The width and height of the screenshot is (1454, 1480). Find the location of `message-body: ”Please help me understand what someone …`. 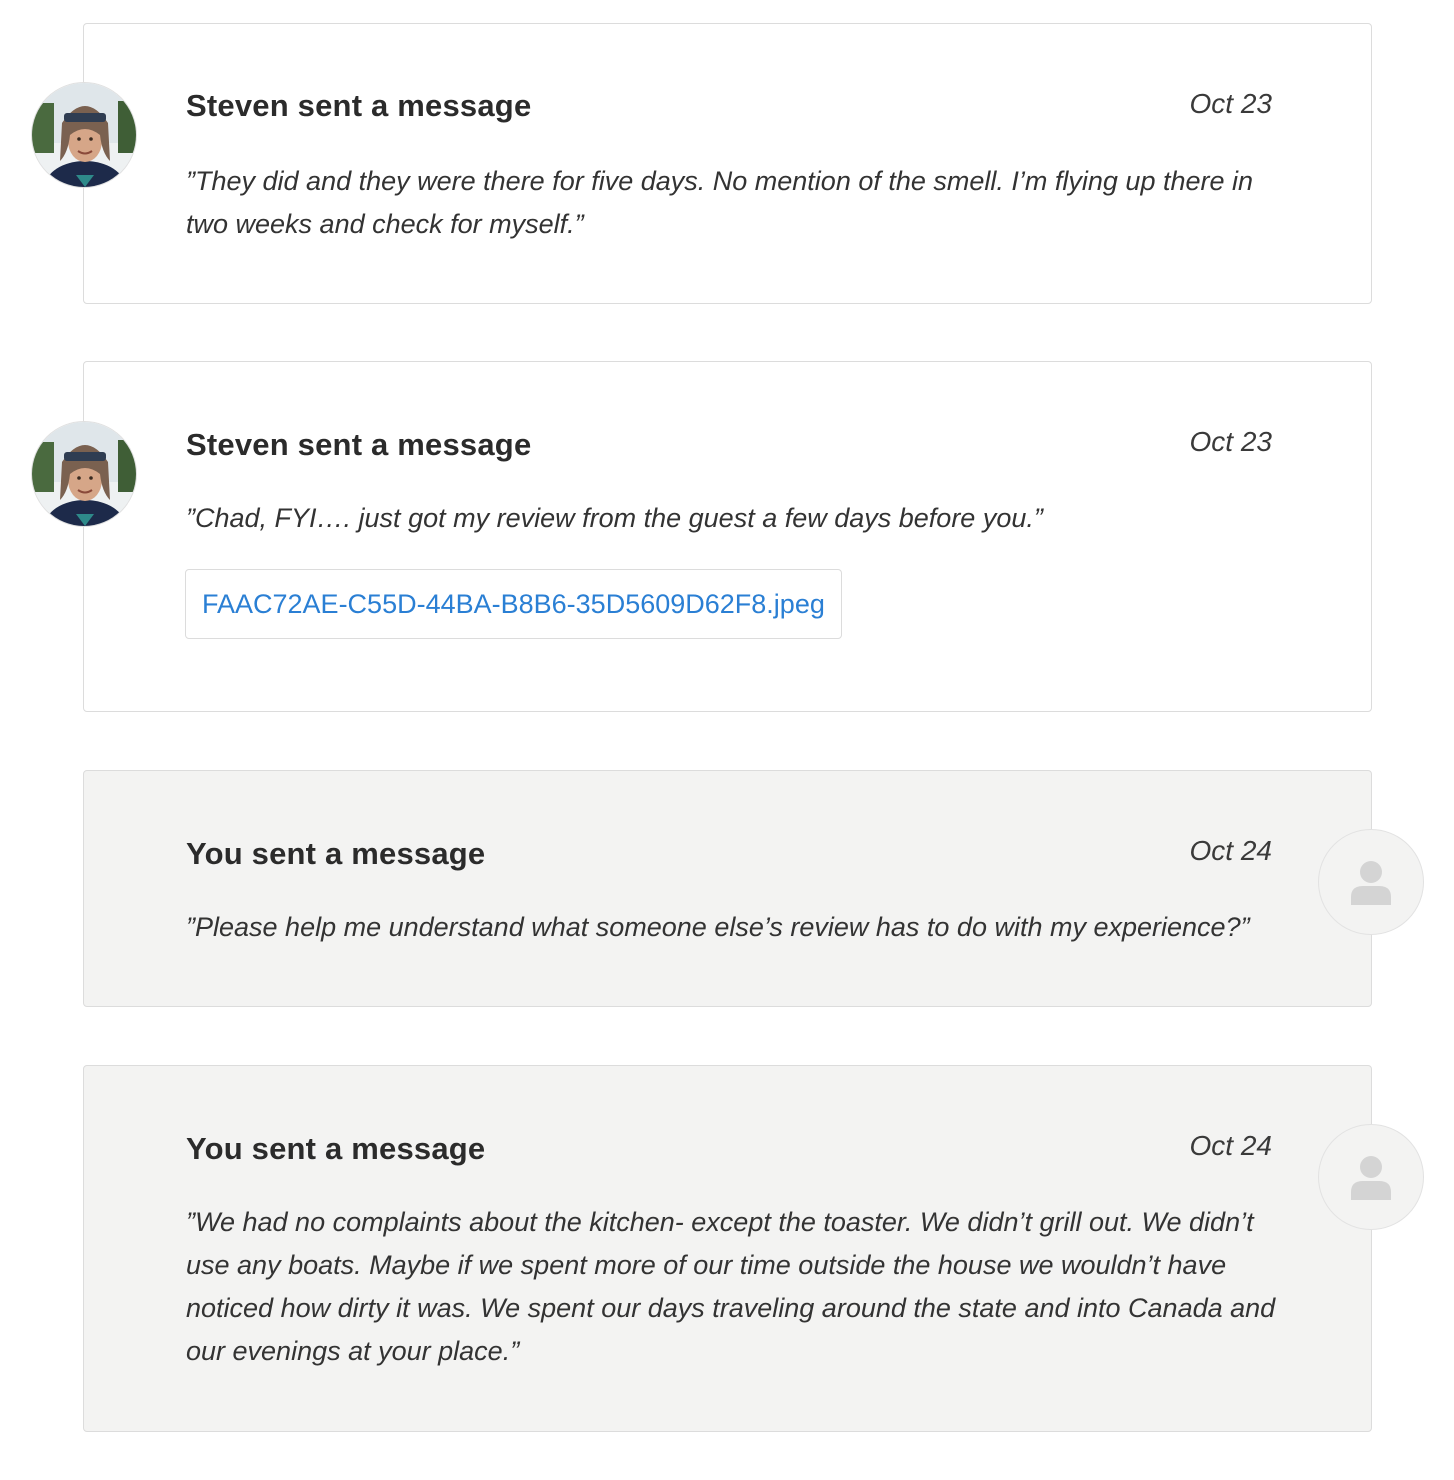

message-body: ”Please help me understand what someone … is located at coordinates (718, 927).